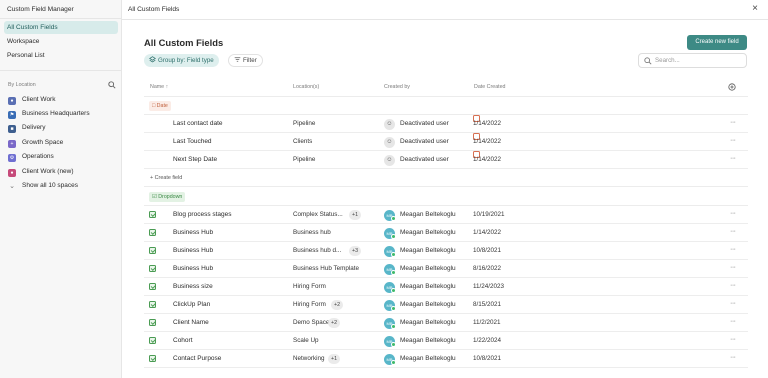 Image resolution: width=768 pixels, height=378 pixels. I want to click on column-header-location: Location(s), so click(306, 87).